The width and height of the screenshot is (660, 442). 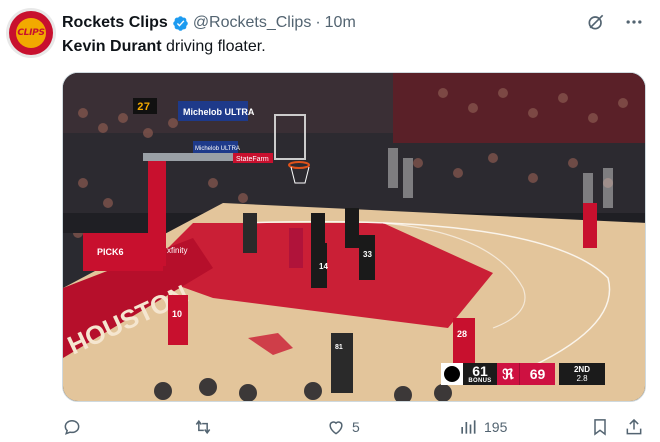 I want to click on game-period: 2ND 2.8, so click(x=582, y=374).